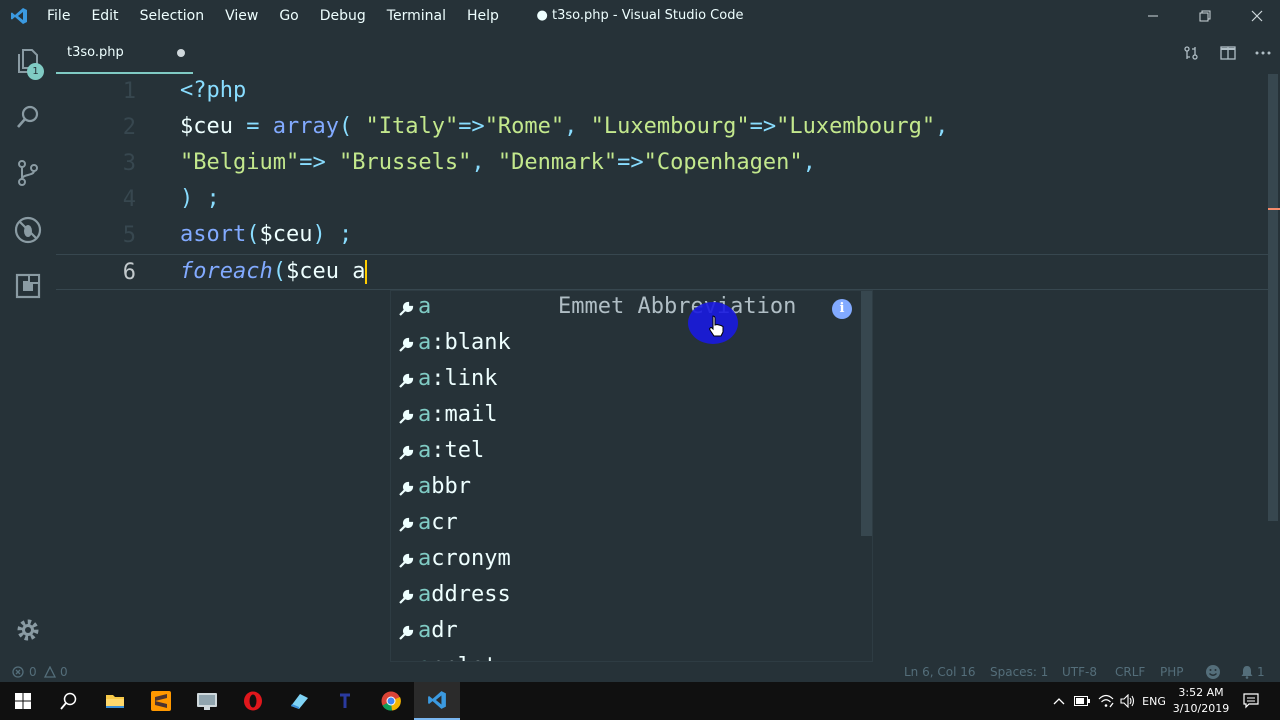 This screenshot has height=720, width=1280. I want to click on suggestion-item: a:link, so click(626, 381).